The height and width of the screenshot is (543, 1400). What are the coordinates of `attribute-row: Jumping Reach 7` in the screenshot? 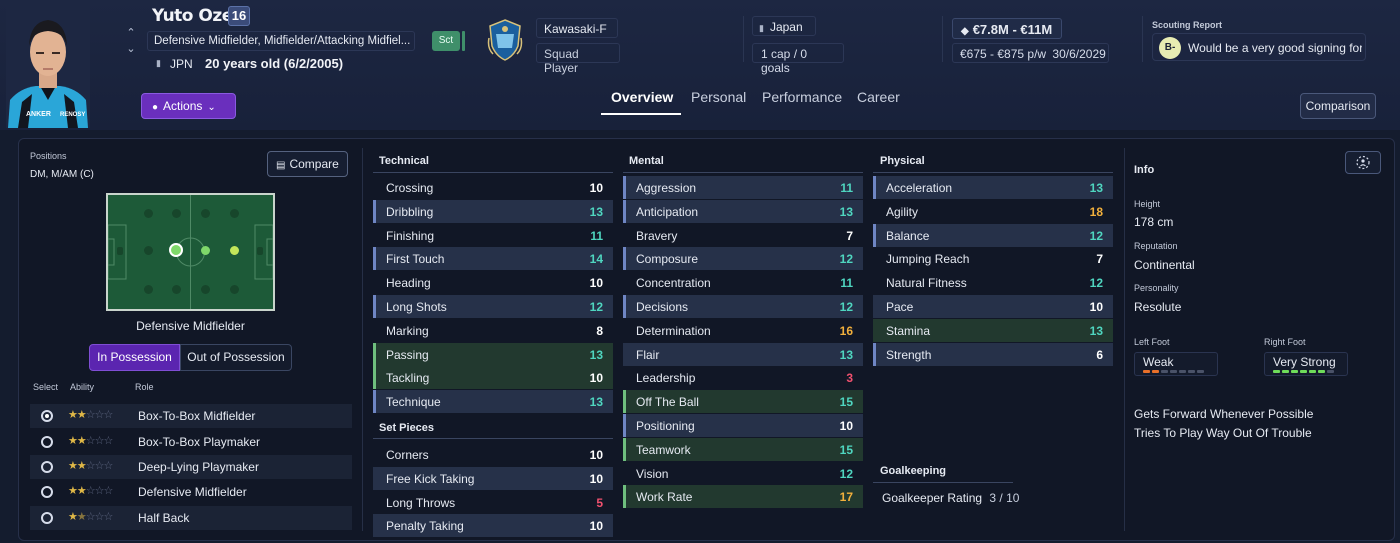 It's located at (993, 258).